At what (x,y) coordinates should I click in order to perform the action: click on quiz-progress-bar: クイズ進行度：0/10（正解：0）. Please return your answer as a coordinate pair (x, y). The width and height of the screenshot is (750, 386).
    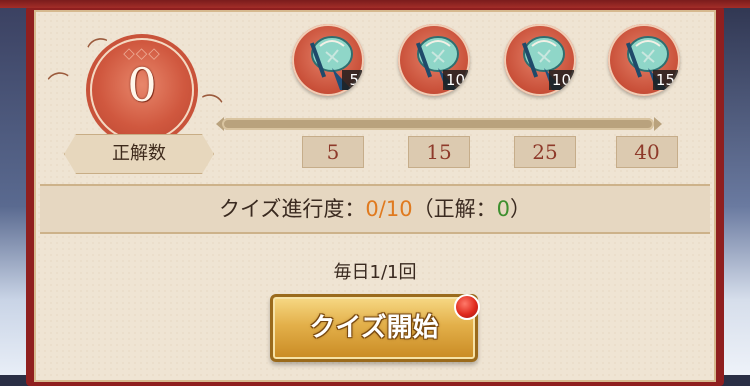
    Looking at the image, I should click on (375, 209).